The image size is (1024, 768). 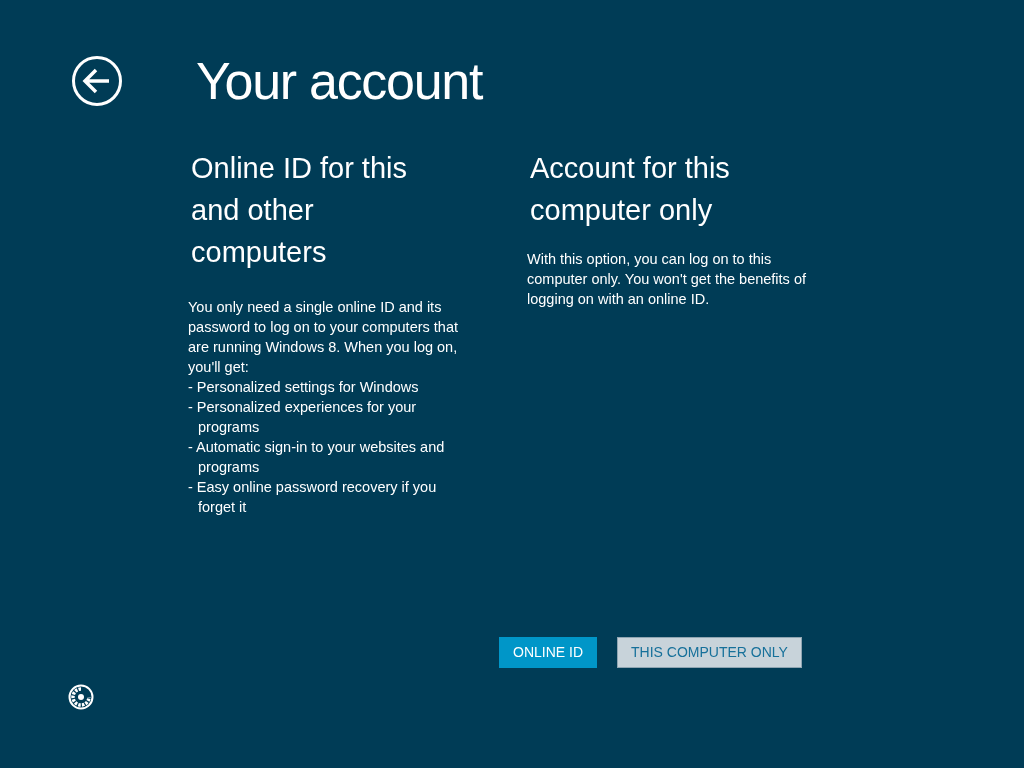 I want to click on benefit-item: - Automatic sign-in to your websites and programs, so click(x=317, y=457).